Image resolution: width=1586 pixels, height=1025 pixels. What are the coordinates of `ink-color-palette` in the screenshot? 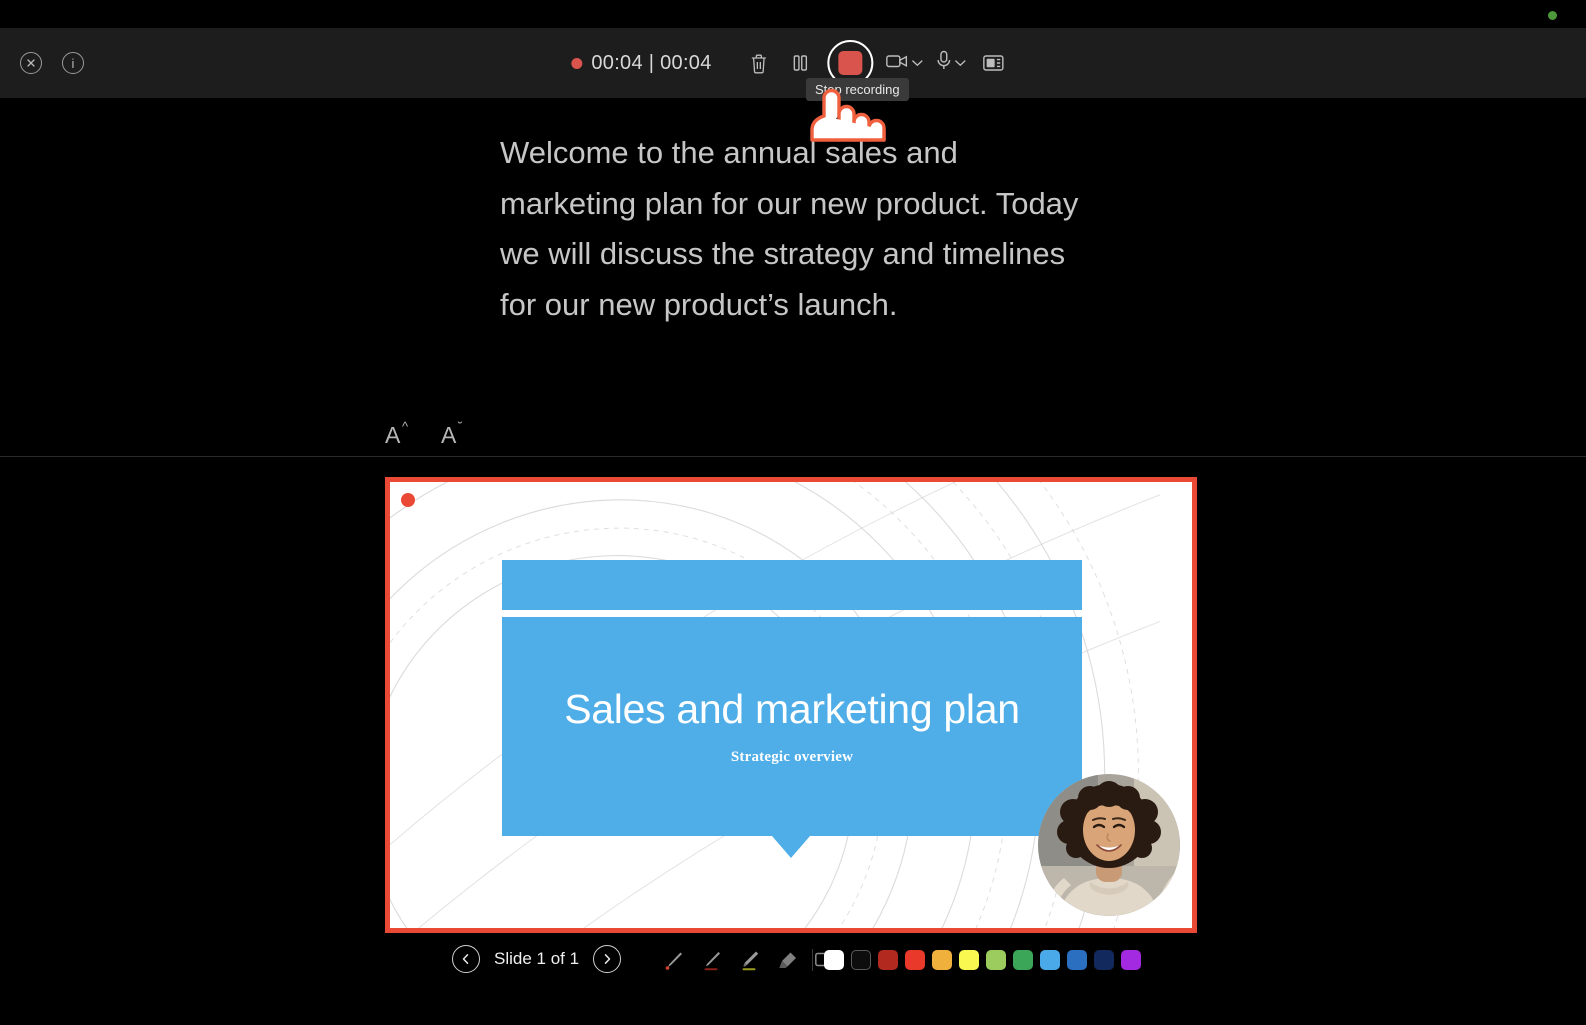 It's located at (976, 960).